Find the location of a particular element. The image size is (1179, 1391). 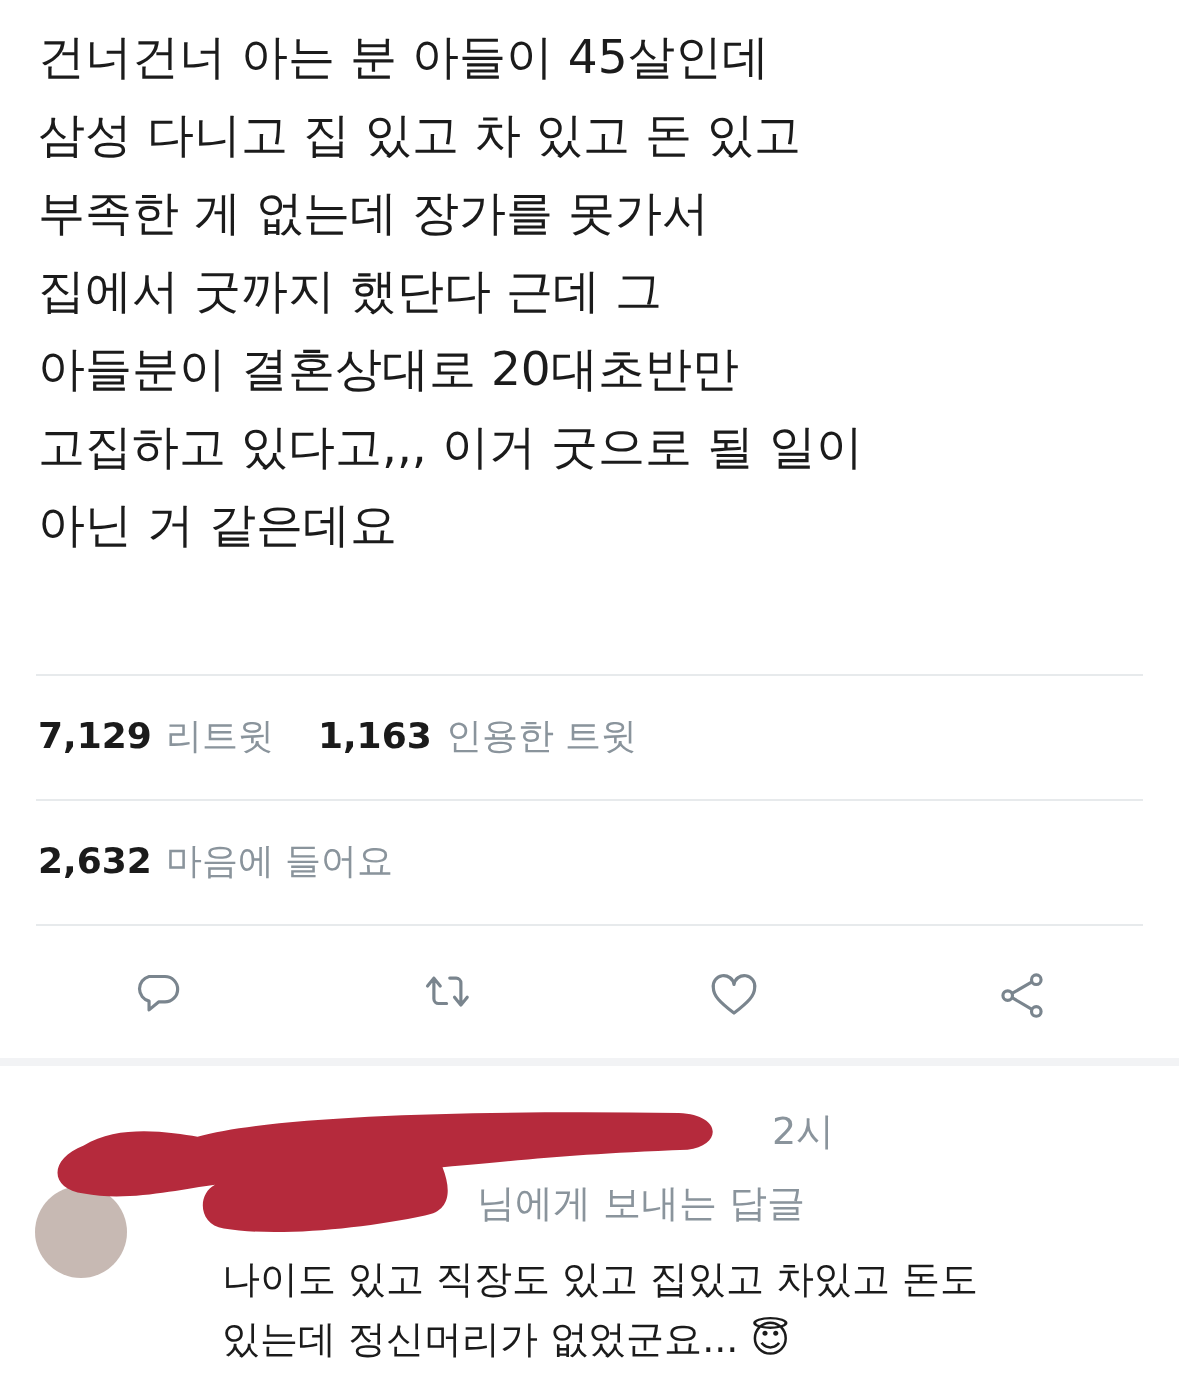

stat-count: 1,163 is located at coordinates (374, 735).